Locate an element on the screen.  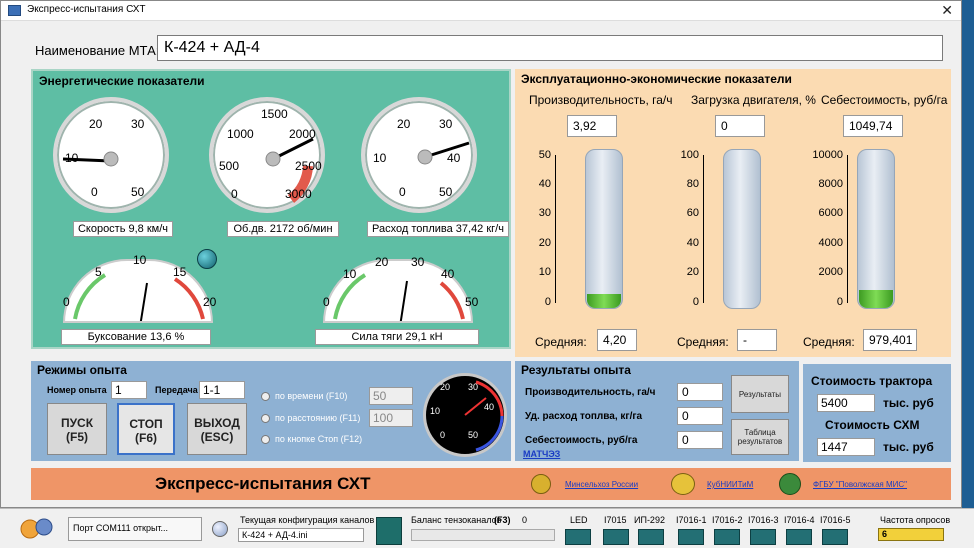
exp-num-label: Номер опыта is located at coordinates (77, 390).